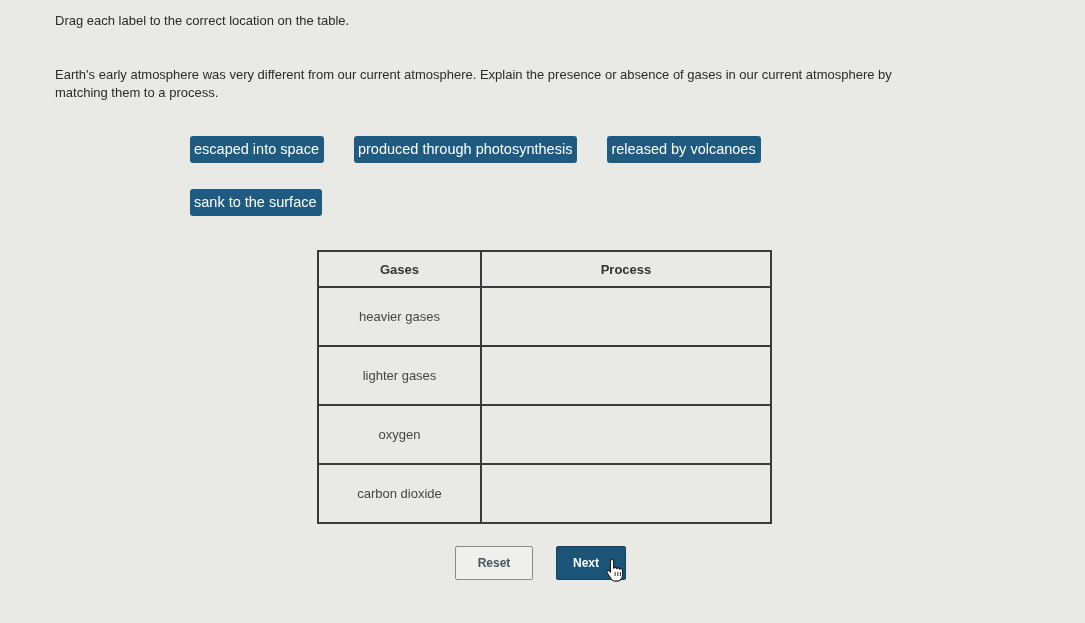 This screenshot has height=623, width=1085. Describe the element at coordinates (494, 563) in the screenshot. I see `reset-button: Reset` at that location.